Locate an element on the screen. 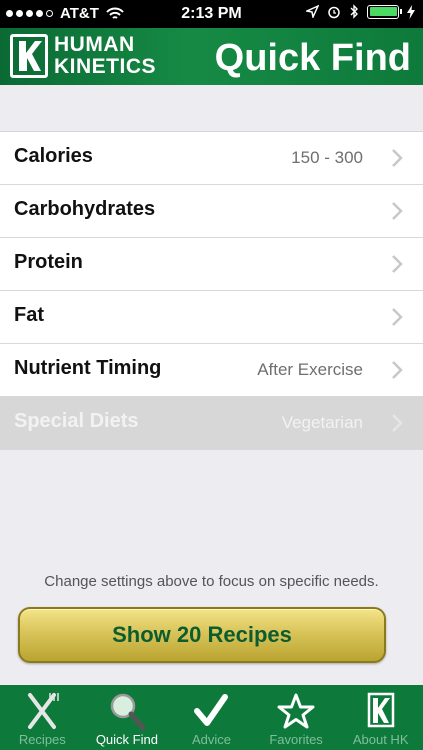 The image size is (423, 750). filter-row-special-diets: Special Diets Vegetarian is located at coordinates (211, 423).